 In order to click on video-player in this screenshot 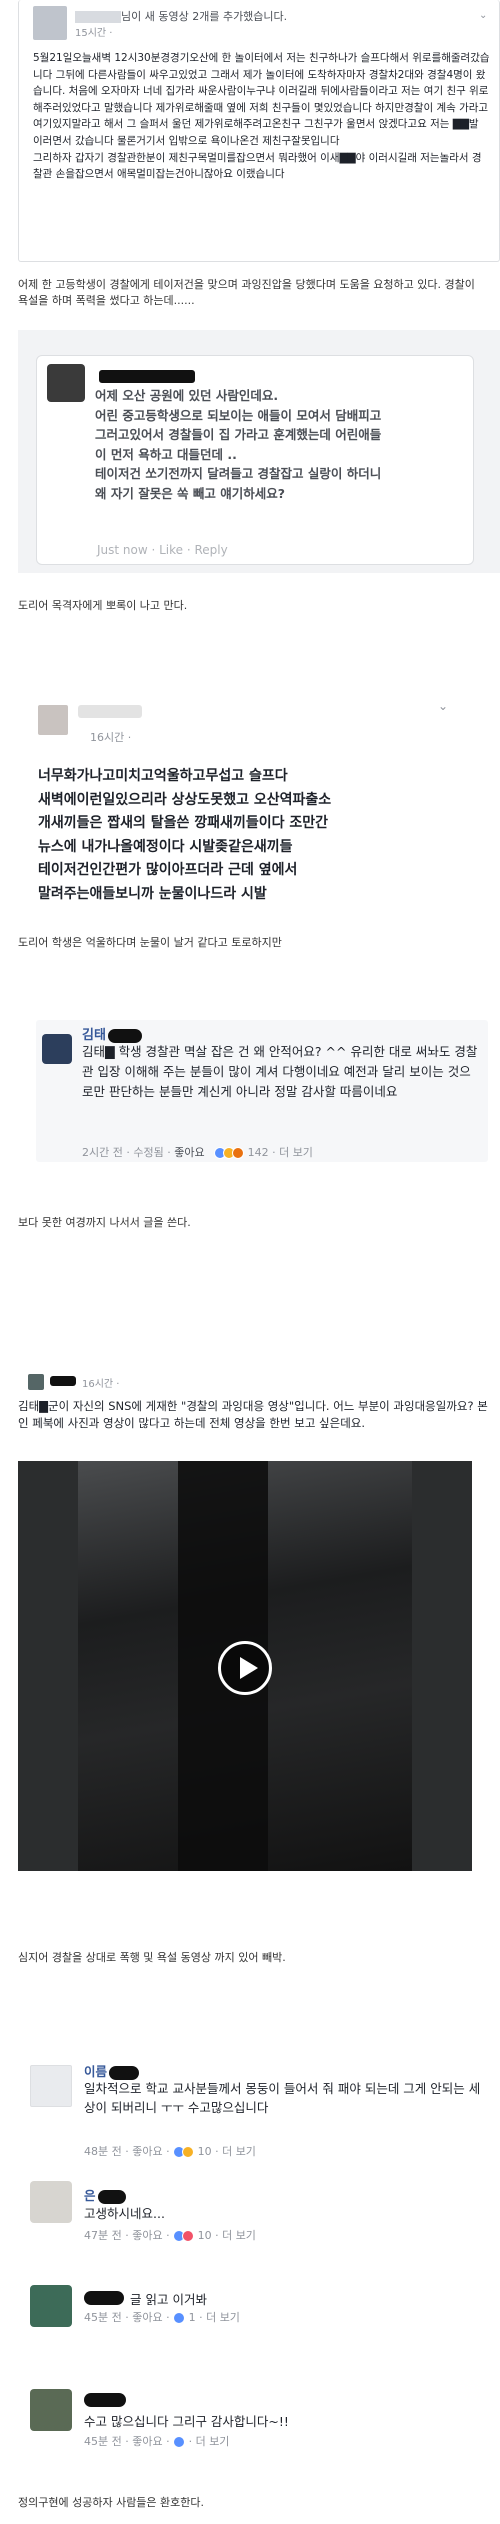, I will do `click(245, 1666)`.